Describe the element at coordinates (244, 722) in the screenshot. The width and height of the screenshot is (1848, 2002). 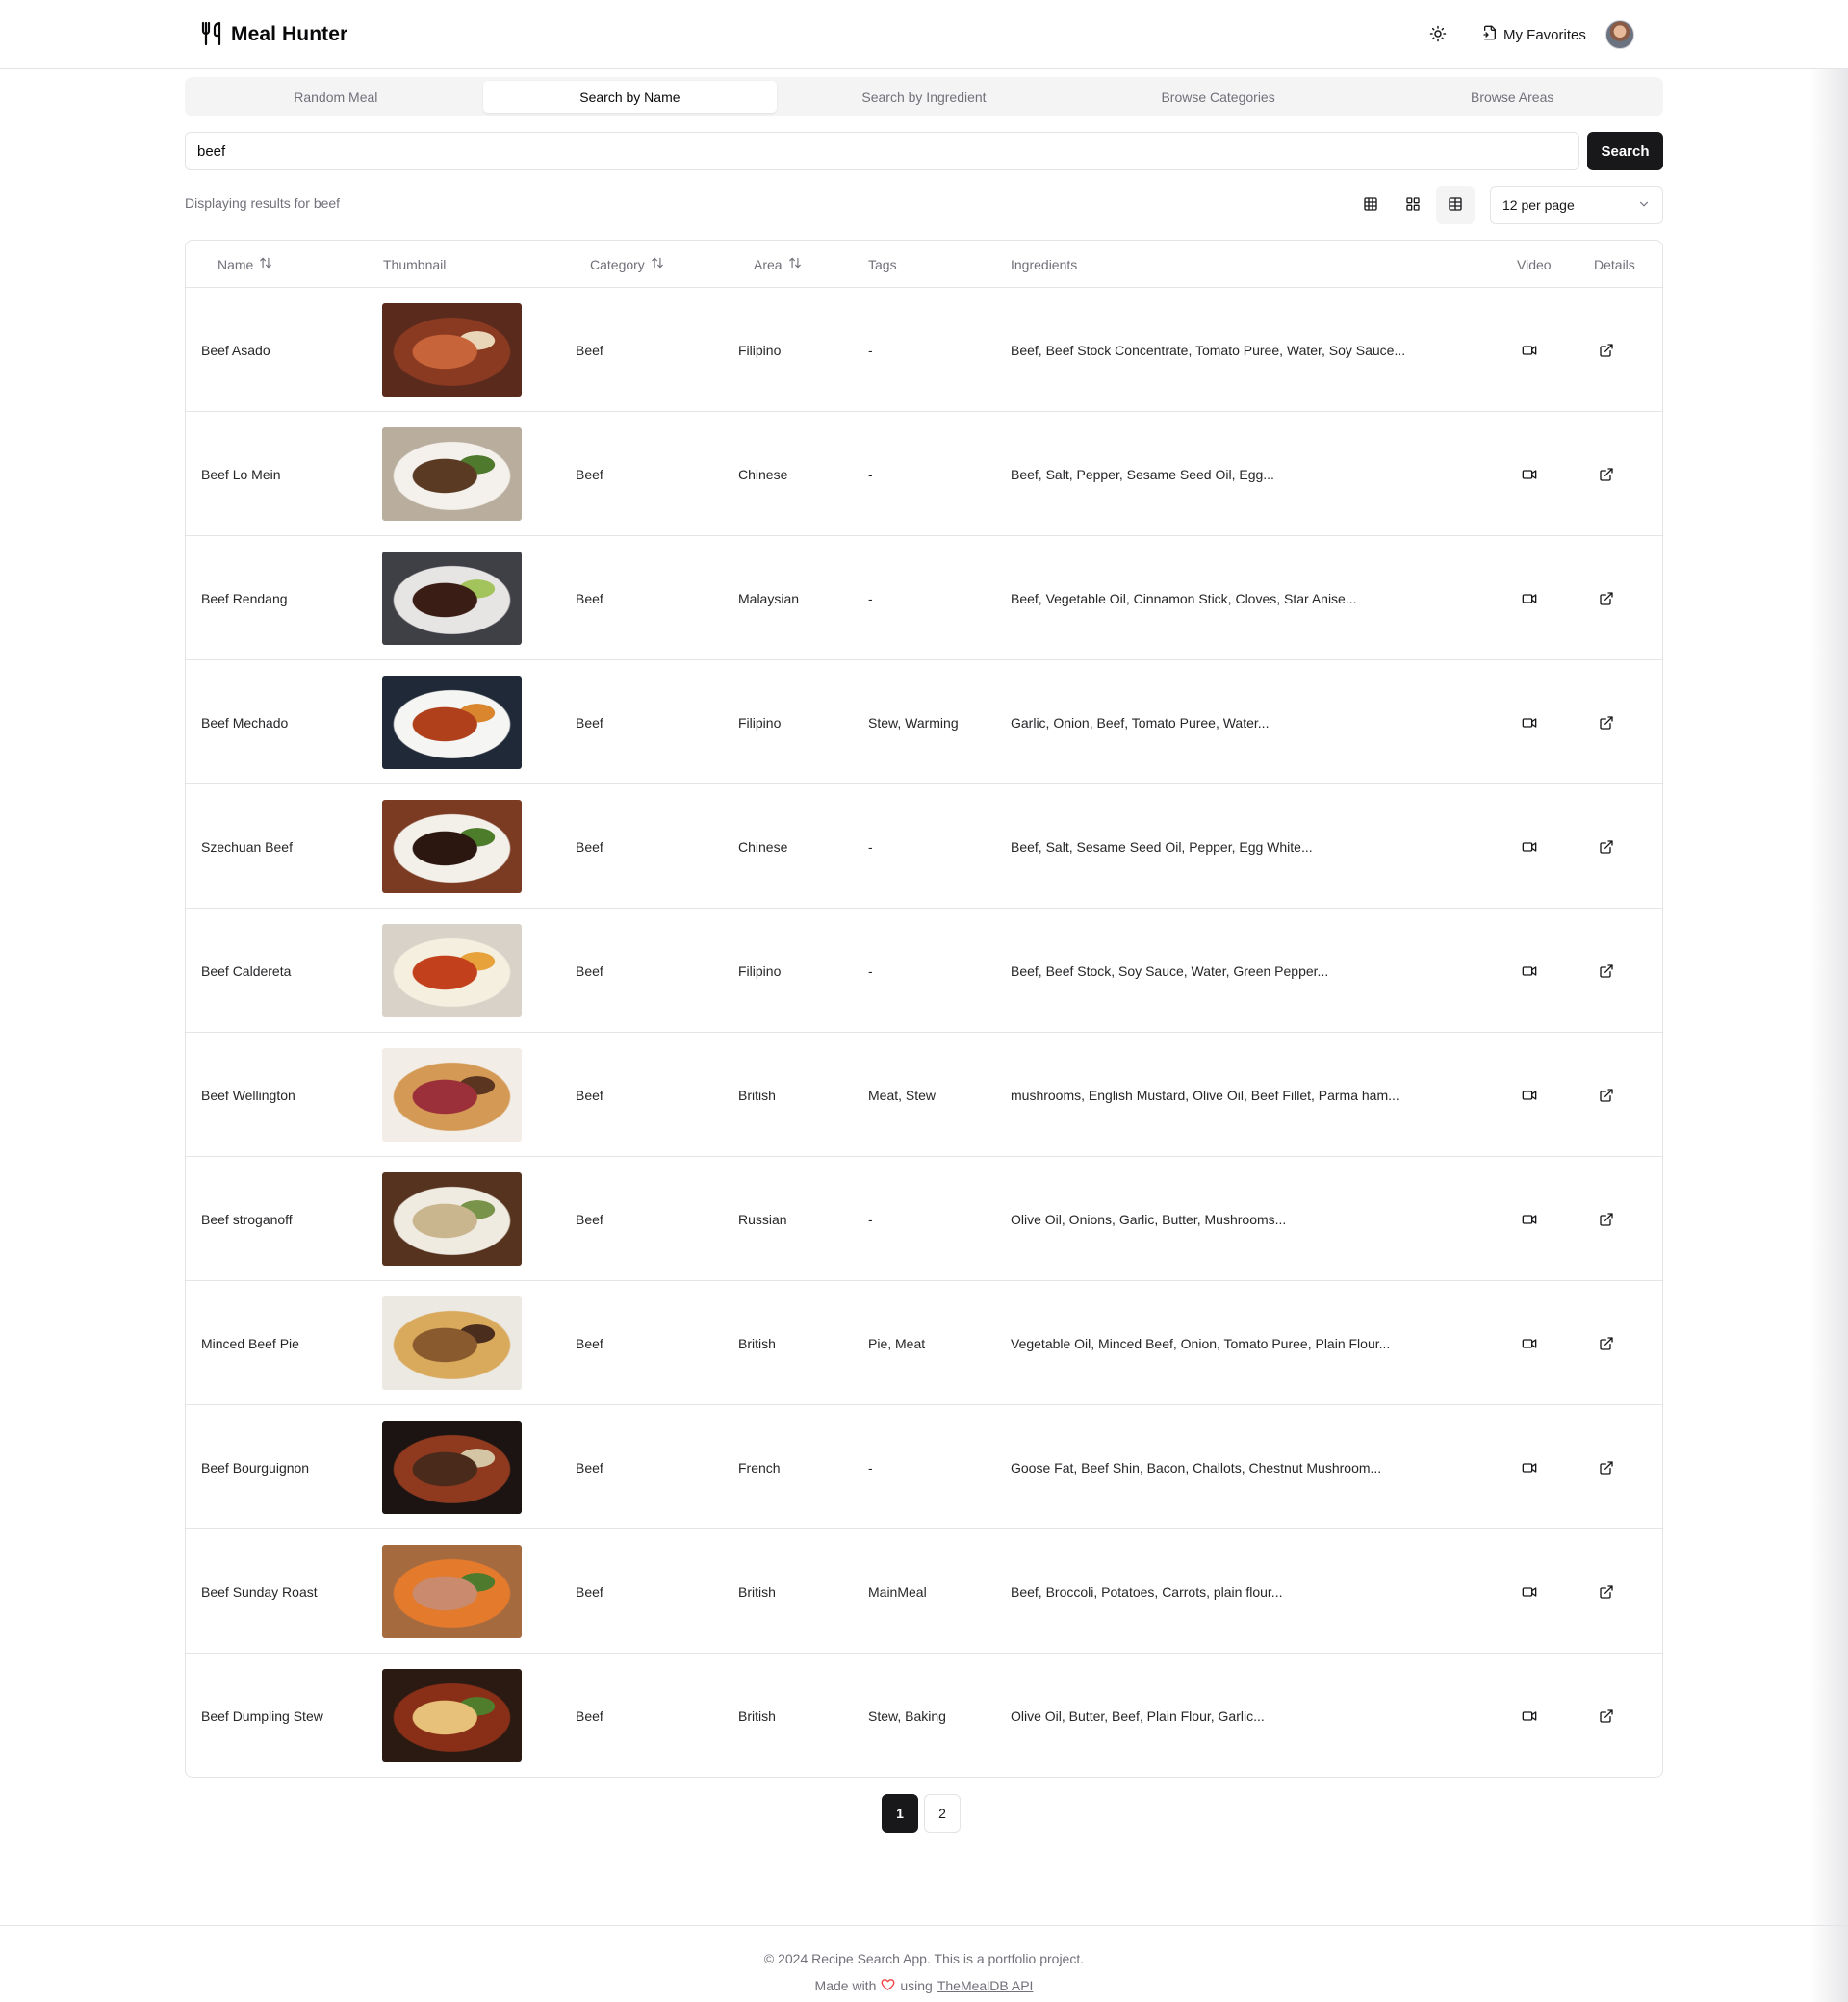
I see `meal-name: Beef Mechado` at that location.